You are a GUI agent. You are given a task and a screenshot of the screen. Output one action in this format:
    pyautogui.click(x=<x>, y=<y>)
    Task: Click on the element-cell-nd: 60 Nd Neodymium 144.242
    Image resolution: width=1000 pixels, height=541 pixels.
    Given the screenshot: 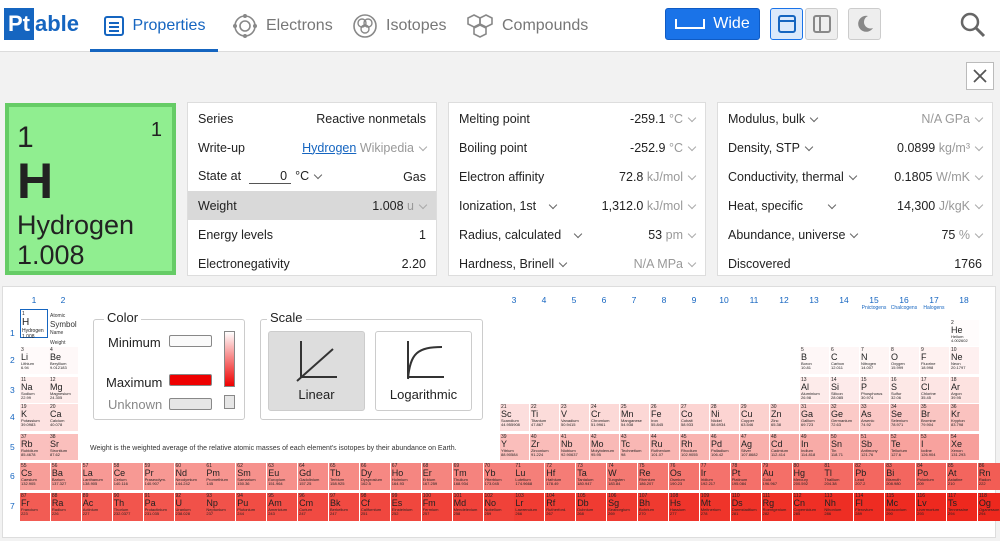 What is the action you would take?
    pyautogui.click(x=189, y=476)
    